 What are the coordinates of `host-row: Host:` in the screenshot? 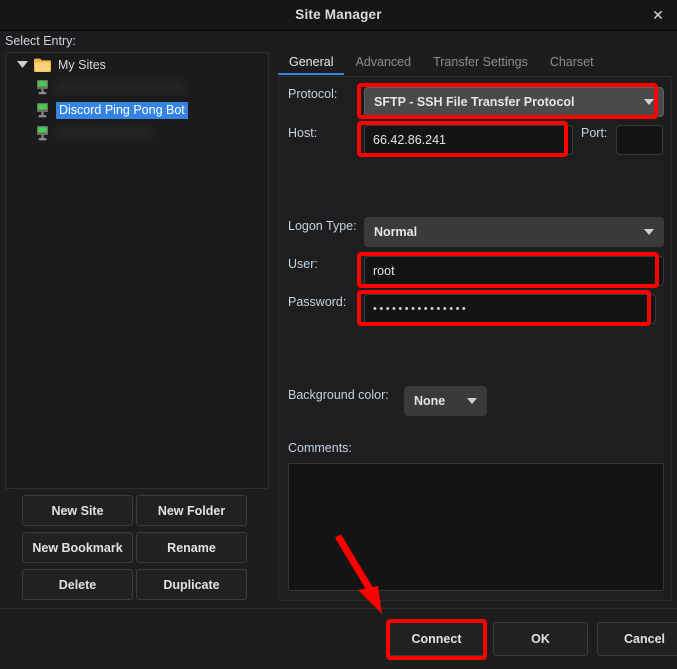 It's located at (324, 133).